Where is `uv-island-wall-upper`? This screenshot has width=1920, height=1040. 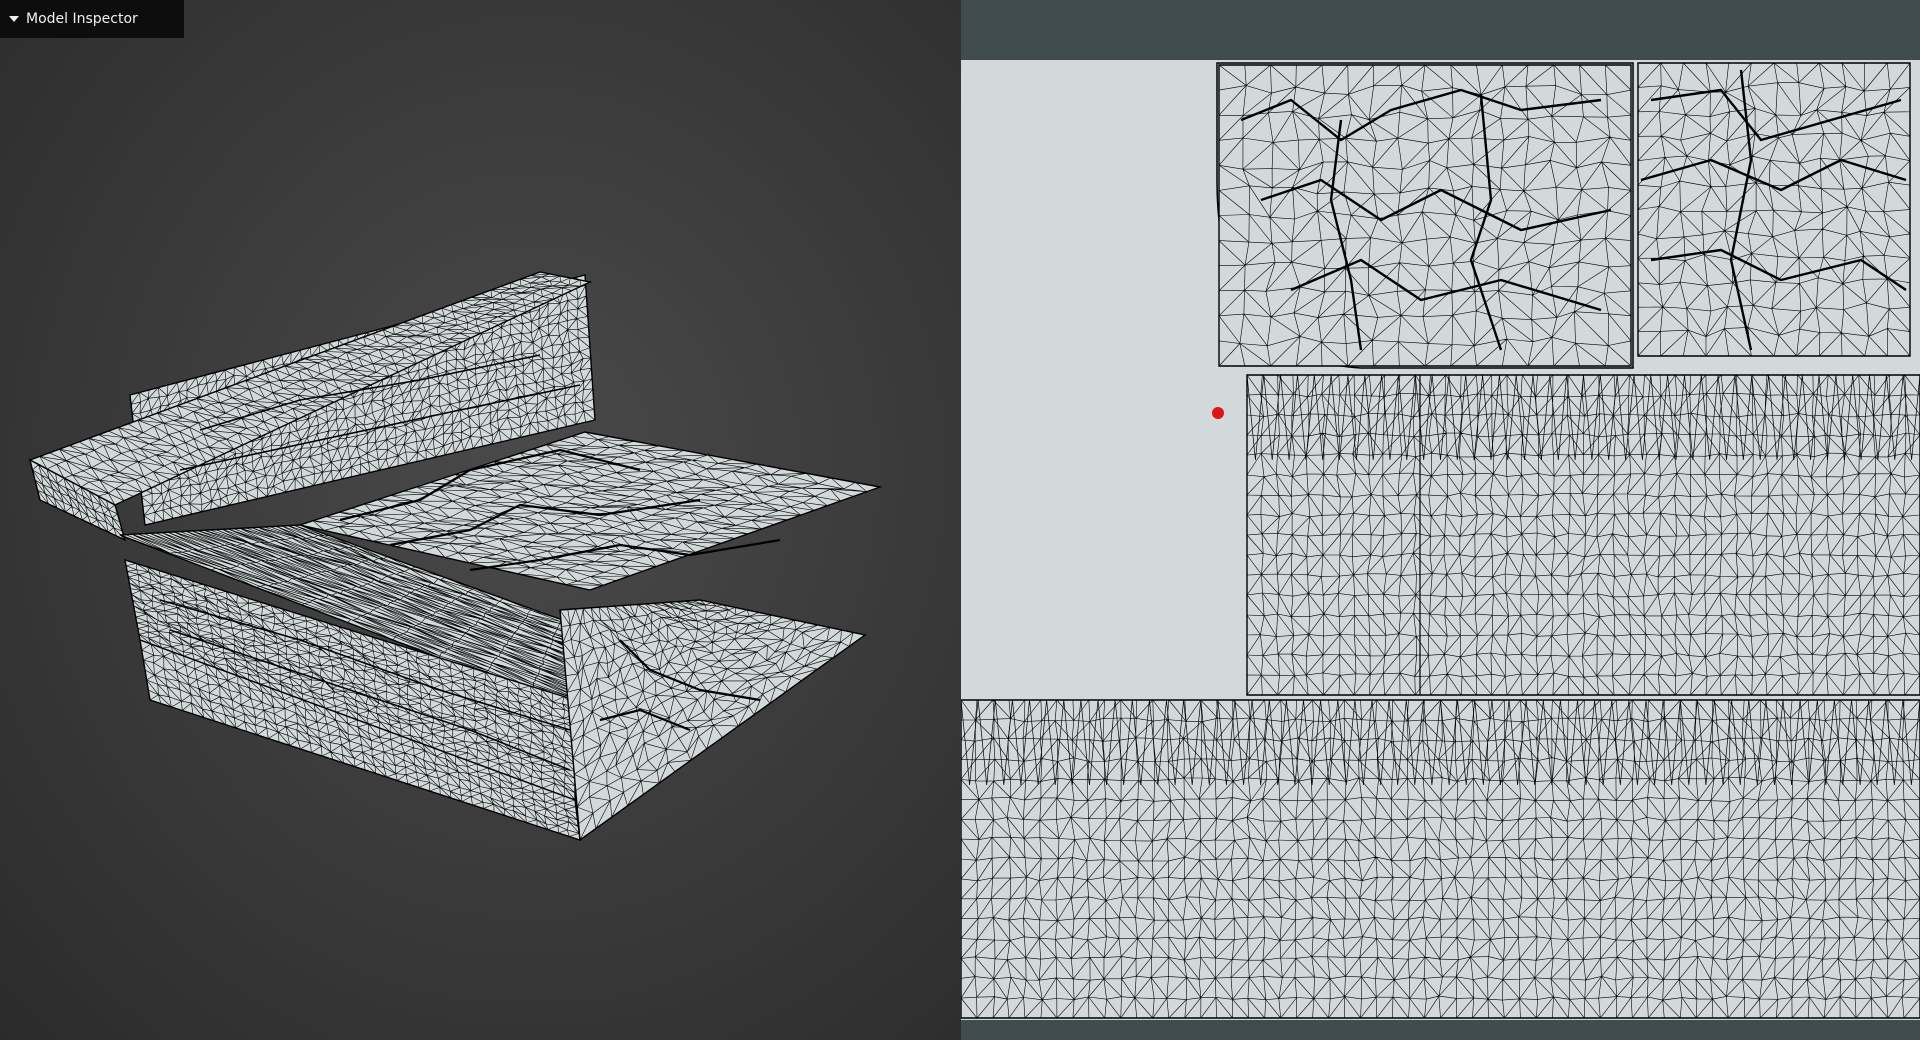 uv-island-wall-upper is located at coordinates (1583, 535).